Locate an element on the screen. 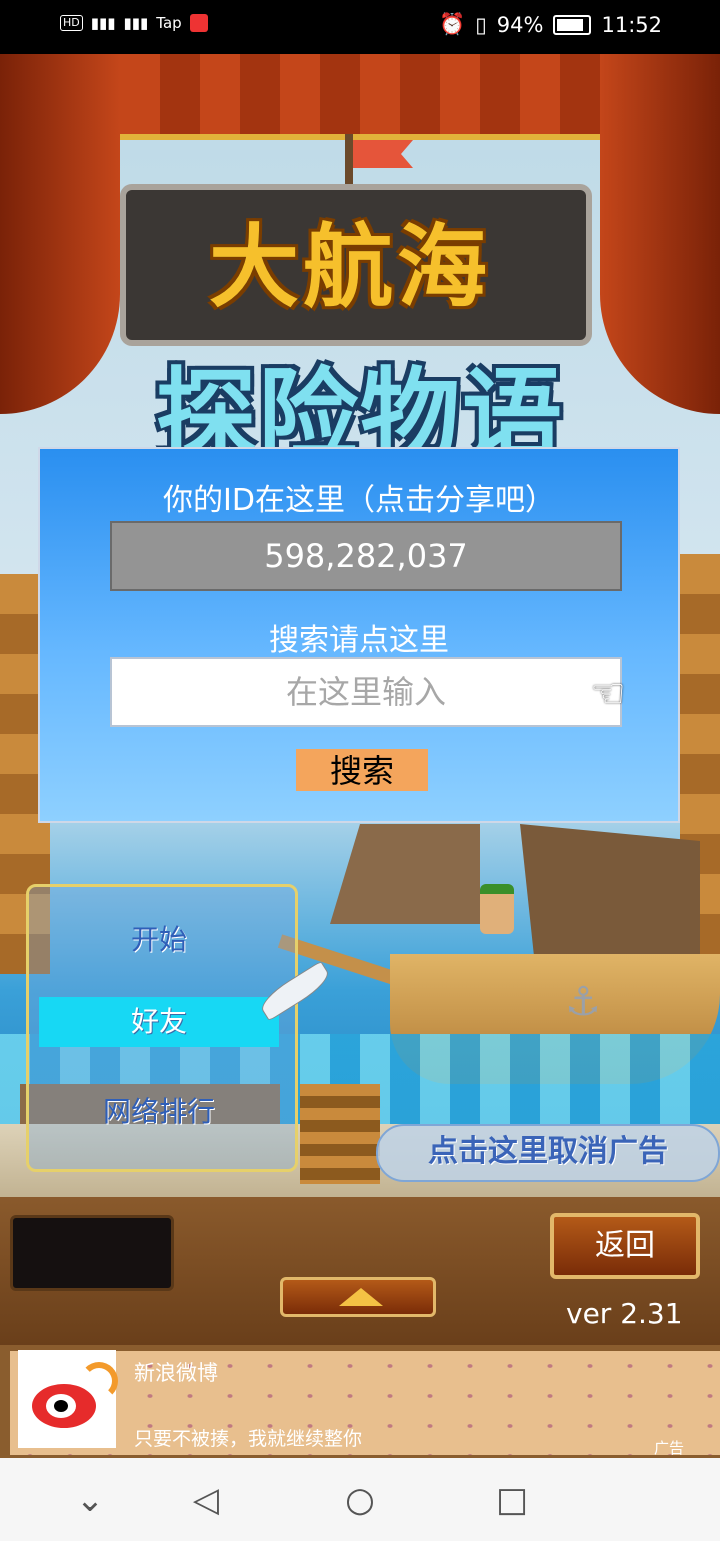  system-nav-bar: ⌄ ◁ ○ □ is located at coordinates (360, 1499).